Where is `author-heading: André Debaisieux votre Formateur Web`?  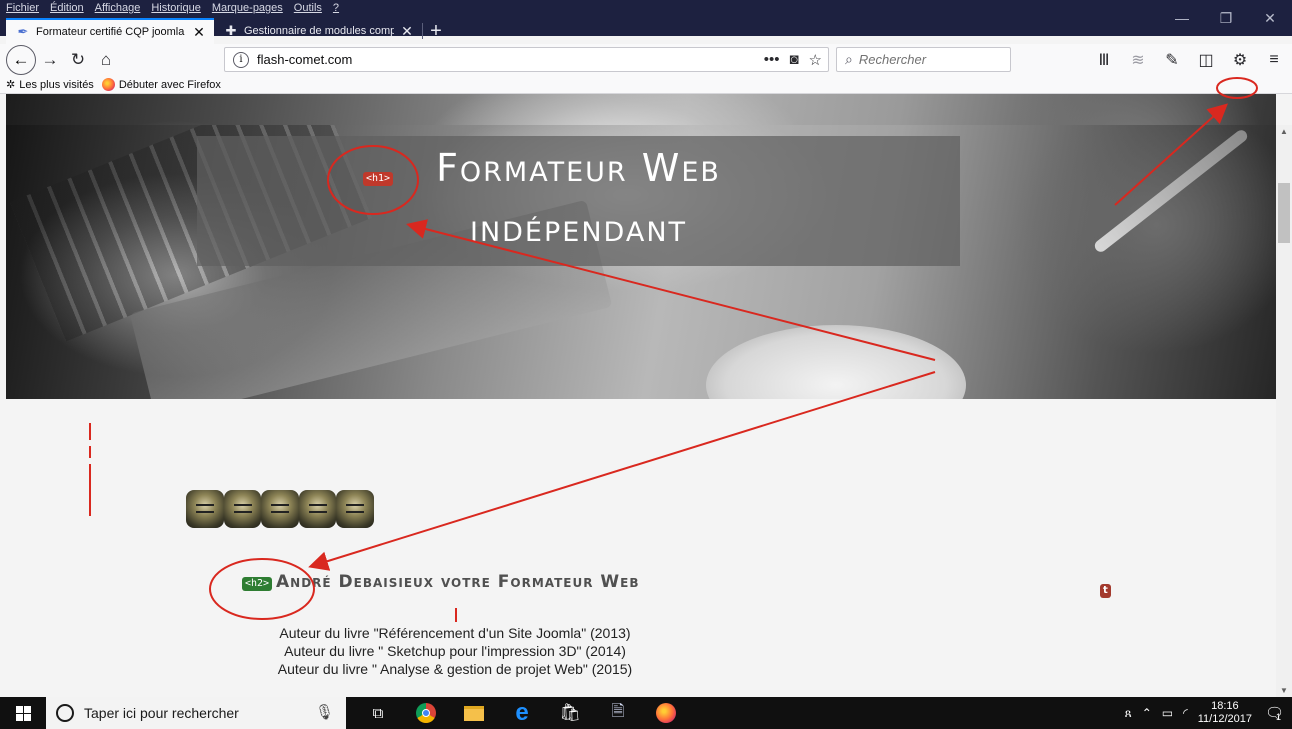
author-heading: André Debaisieux votre Formateur Web is located at coordinates (458, 582).